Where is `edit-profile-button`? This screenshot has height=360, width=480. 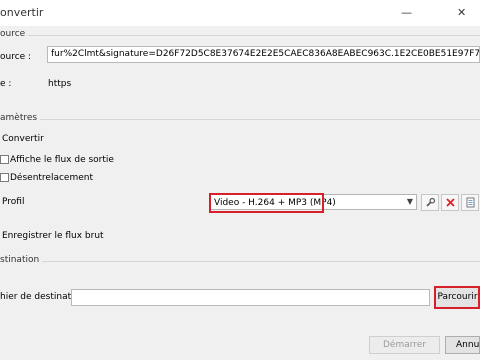
edit-profile-button is located at coordinates (430, 202).